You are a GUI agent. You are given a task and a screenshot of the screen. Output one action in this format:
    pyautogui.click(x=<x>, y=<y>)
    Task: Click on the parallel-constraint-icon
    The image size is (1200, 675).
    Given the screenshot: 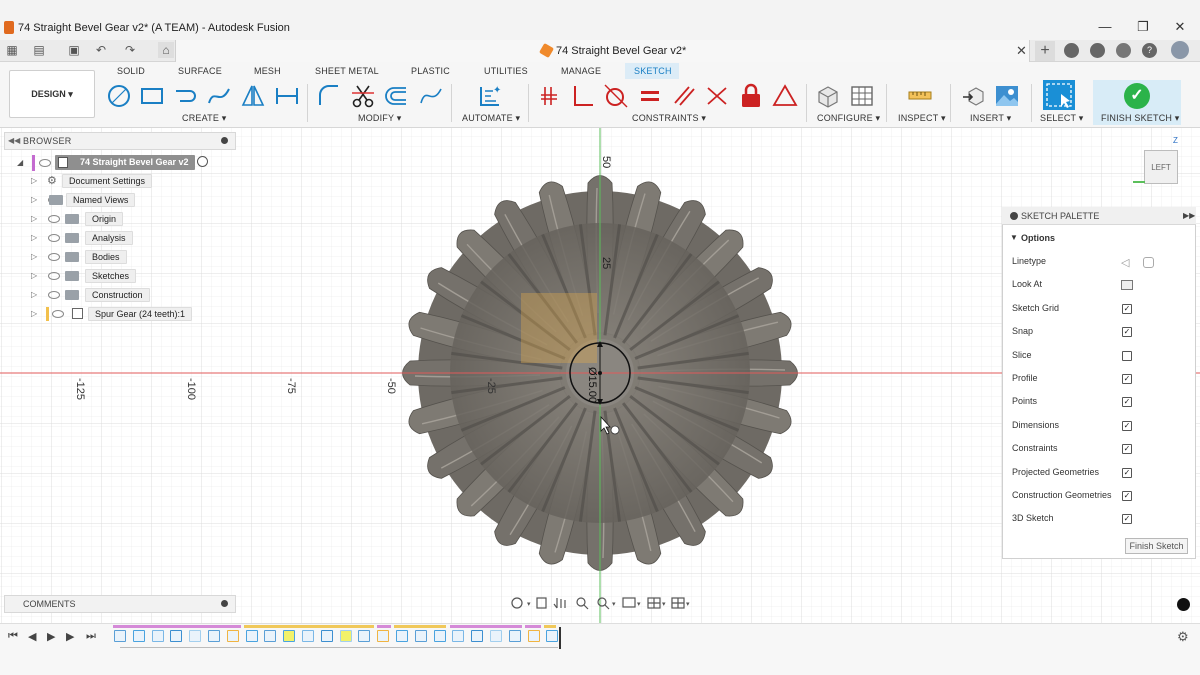 What is the action you would take?
    pyautogui.click(x=684, y=96)
    